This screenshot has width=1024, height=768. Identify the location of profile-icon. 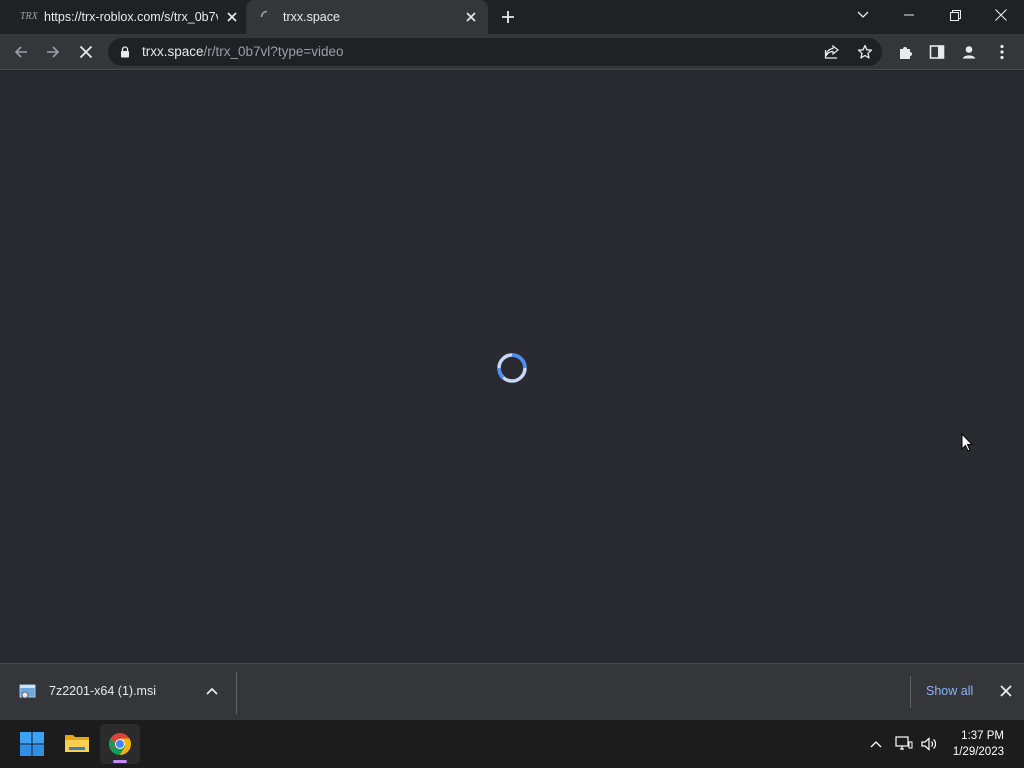
(969, 52).